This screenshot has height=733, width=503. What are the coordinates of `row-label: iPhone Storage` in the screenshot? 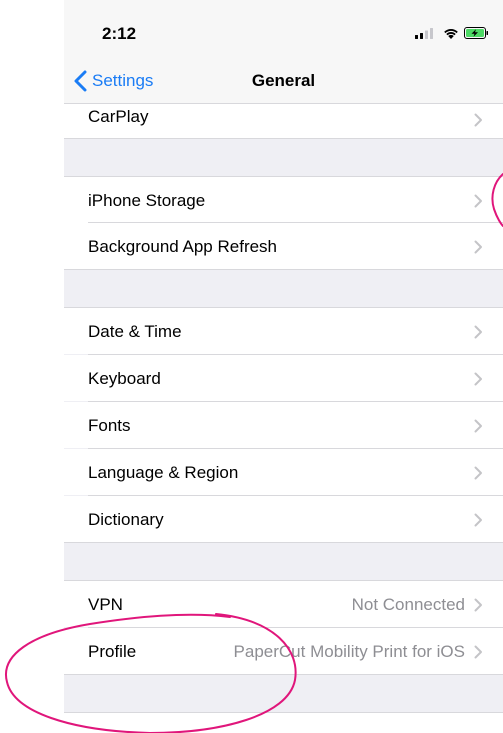 It's located at (147, 200).